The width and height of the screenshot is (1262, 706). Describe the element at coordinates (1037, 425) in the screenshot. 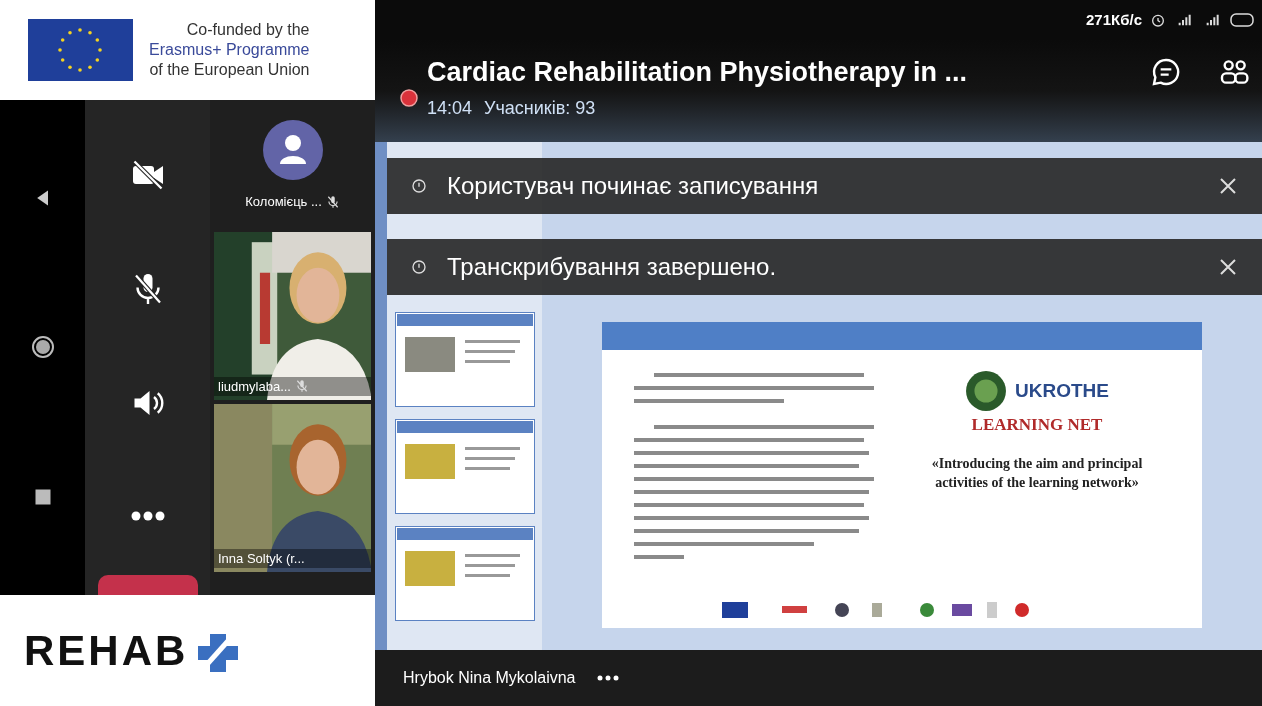

I see `slide-heading: LEARNING NET` at that location.